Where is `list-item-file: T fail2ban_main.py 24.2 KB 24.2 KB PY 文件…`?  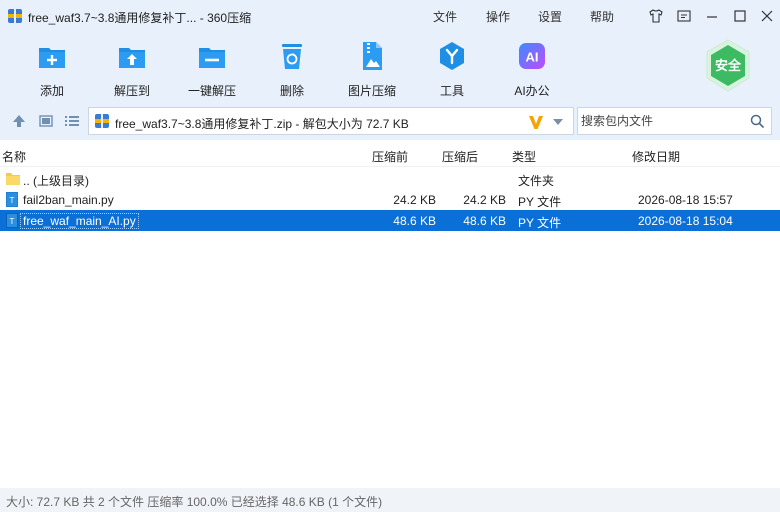
list-item-file: T fail2ban_main.py 24.2 KB 24.2 KB PY 文件… is located at coordinates (390, 199).